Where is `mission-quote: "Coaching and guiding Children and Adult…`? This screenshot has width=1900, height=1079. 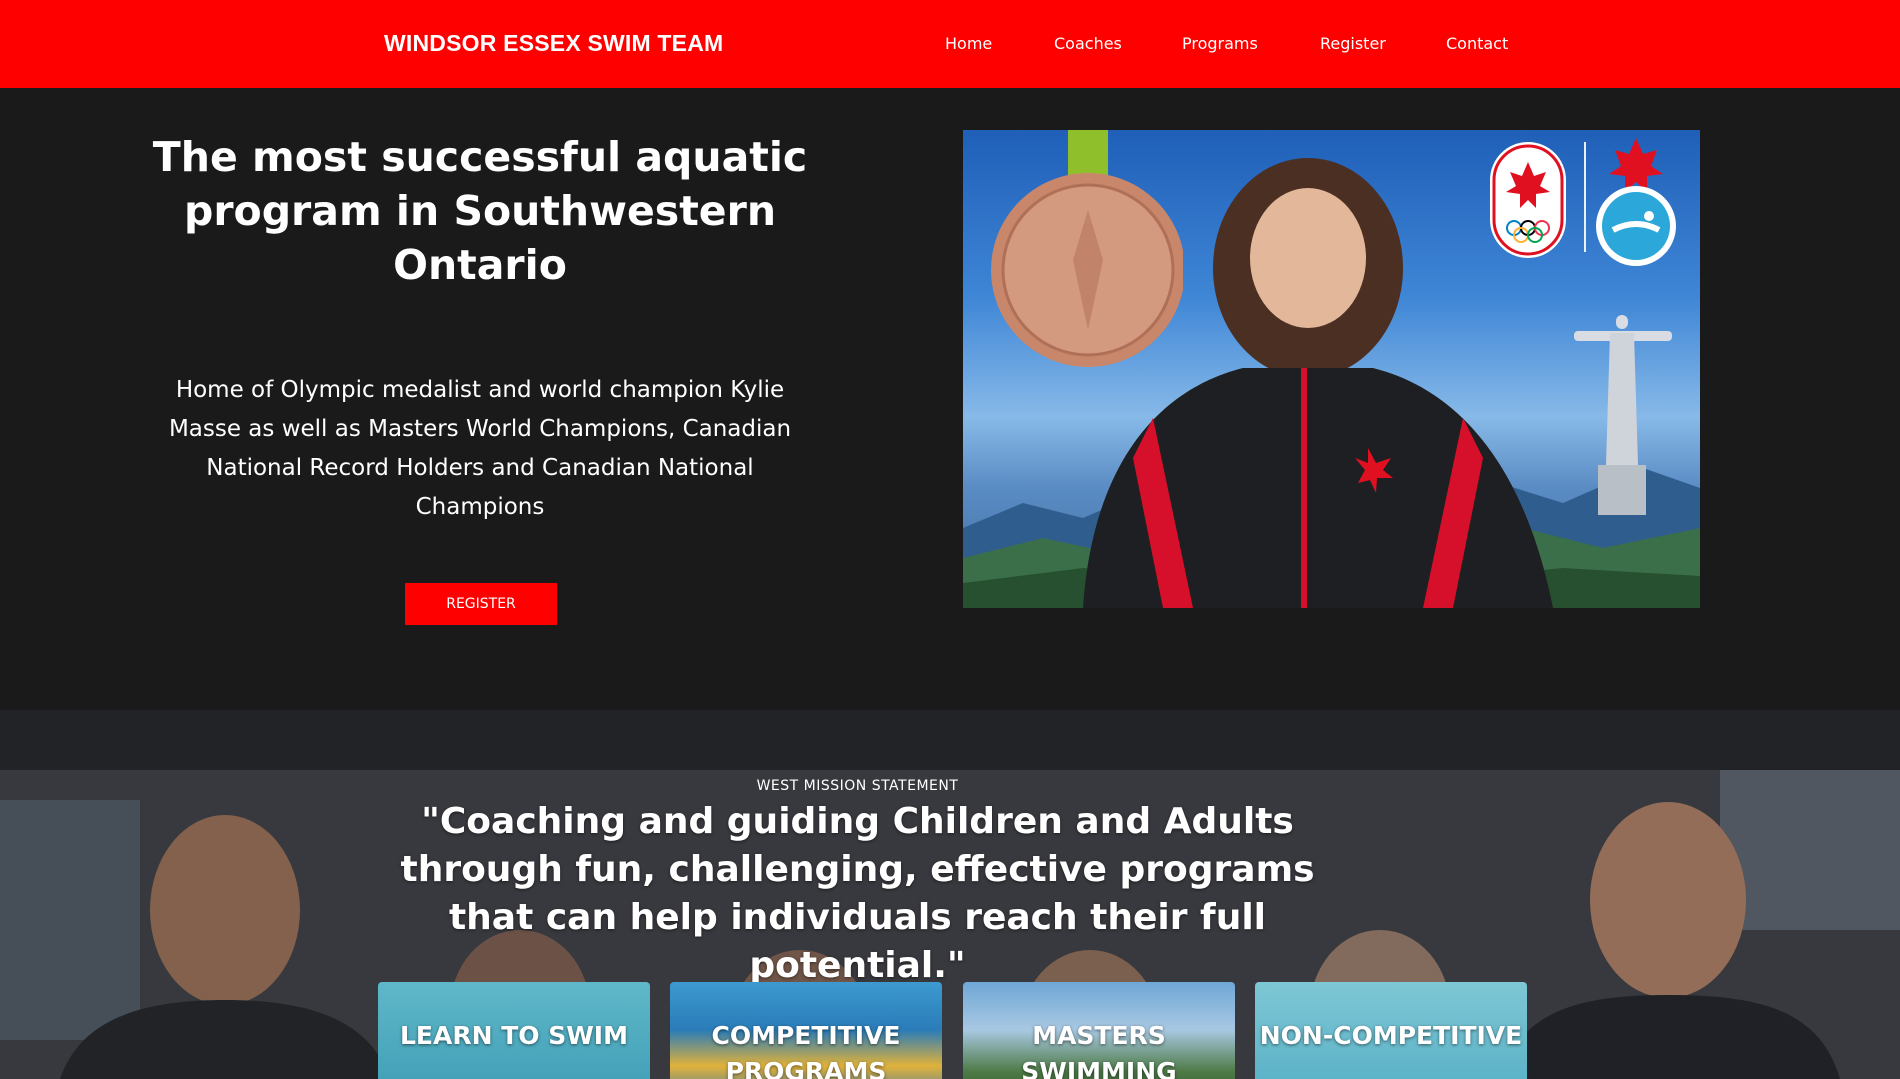
mission-quote: "Coaching and guiding Children and Adult… is located at coordinates (857, 893).